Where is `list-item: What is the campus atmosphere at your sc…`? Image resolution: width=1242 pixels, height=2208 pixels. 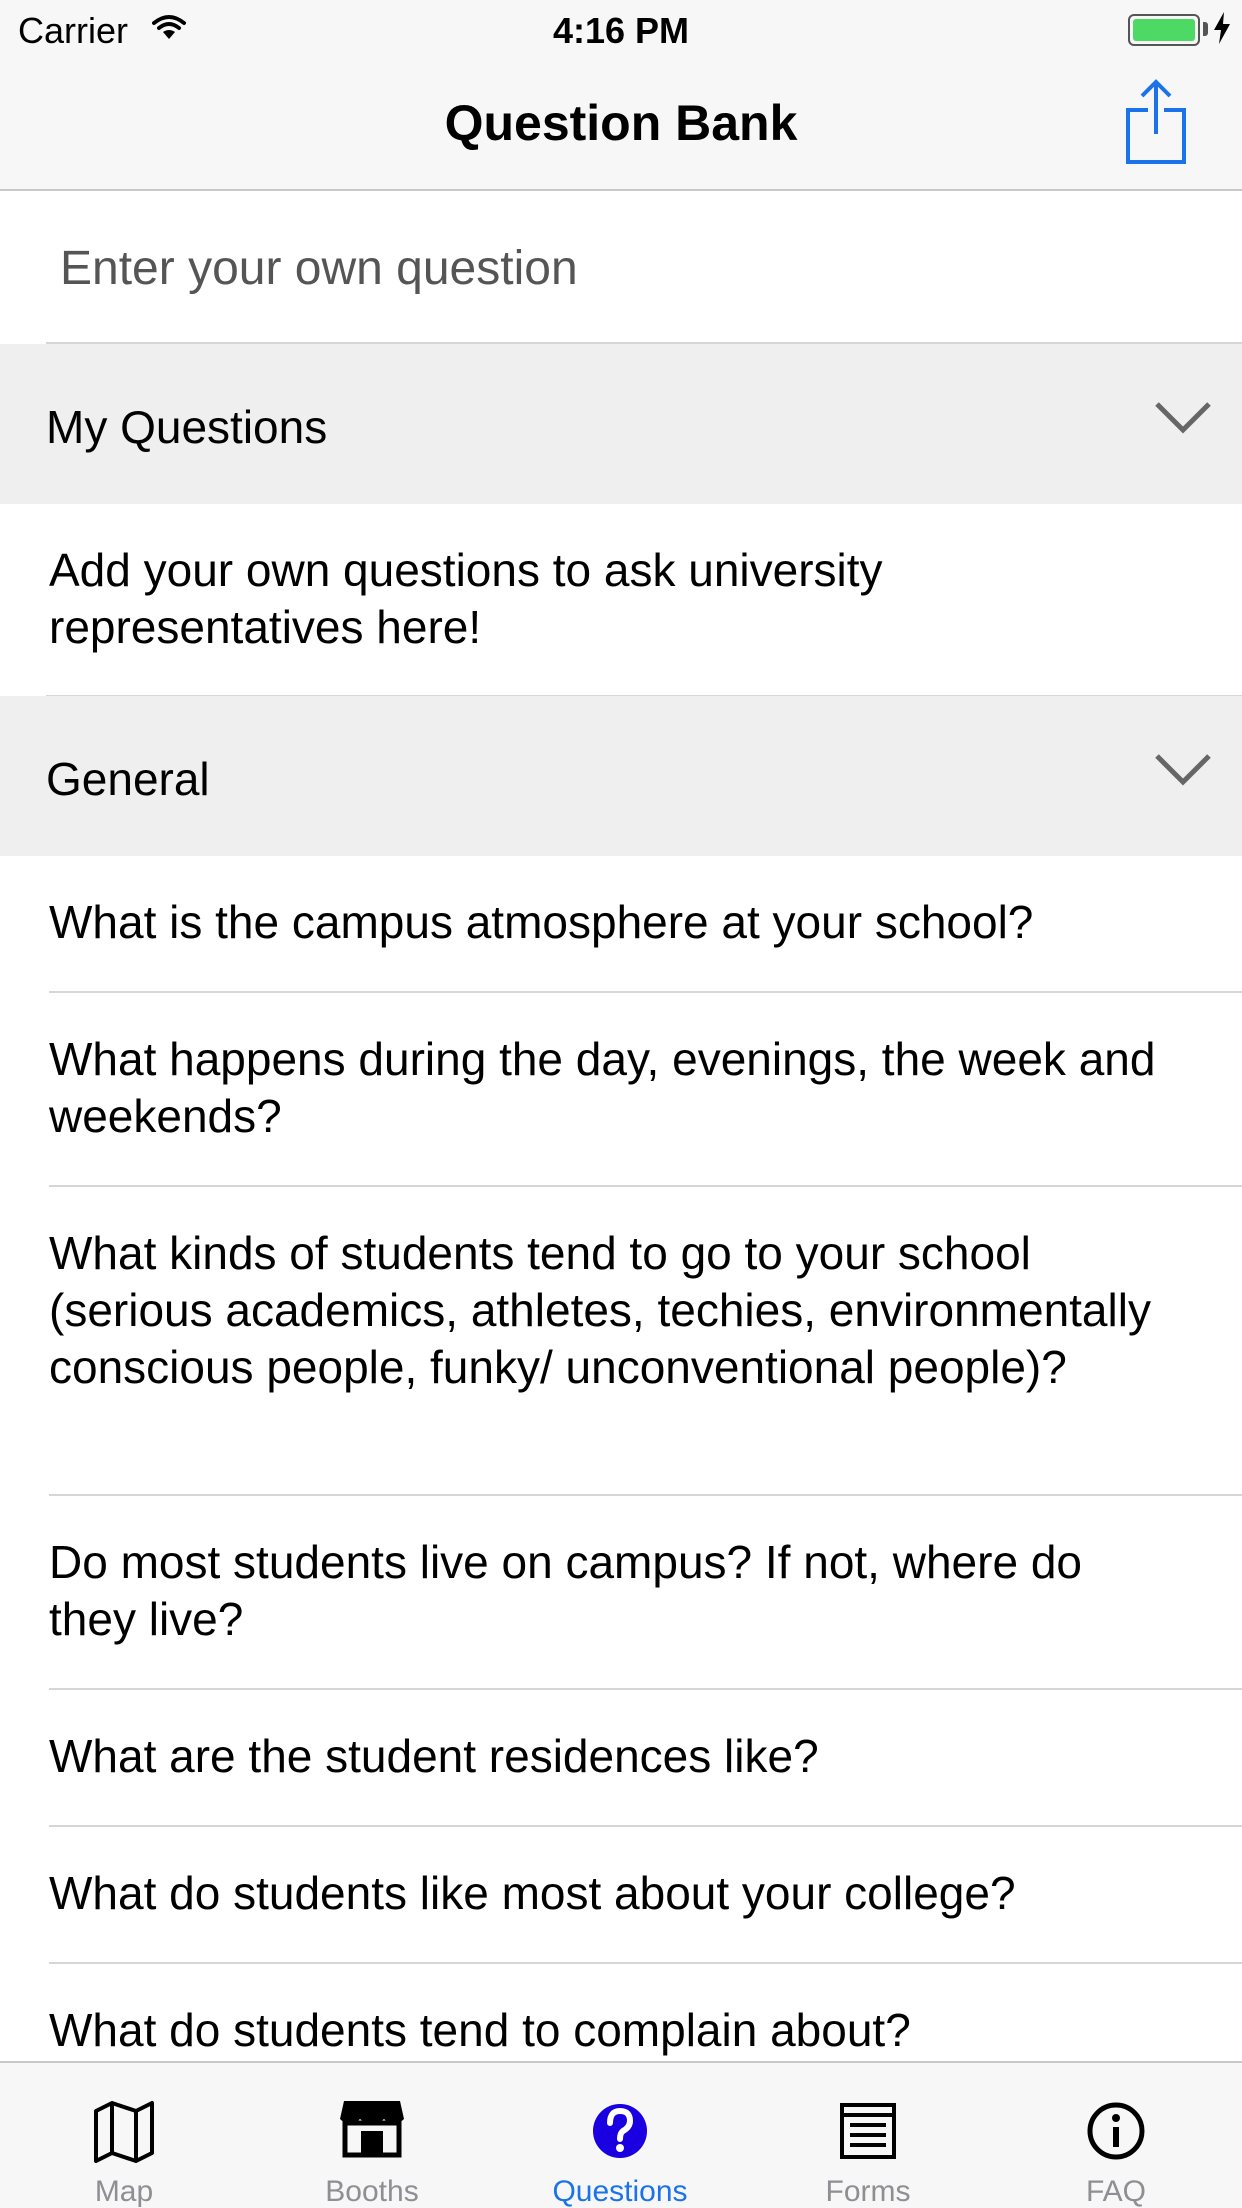
list-item: What is the campus atmosphere at your sc… is located at coordinates (621, 924).